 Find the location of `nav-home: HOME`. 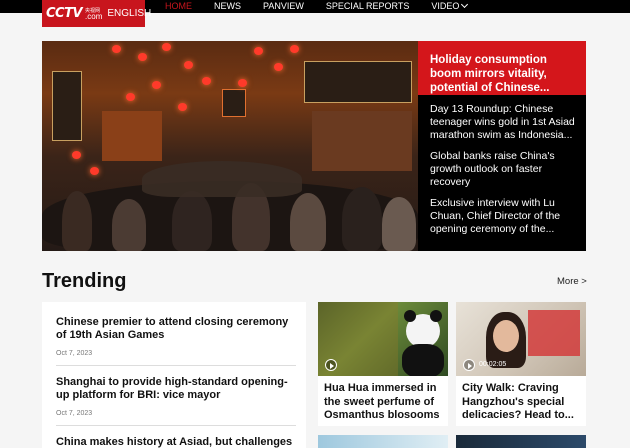

nav-home: HOME is located at coordinates (178, 6).